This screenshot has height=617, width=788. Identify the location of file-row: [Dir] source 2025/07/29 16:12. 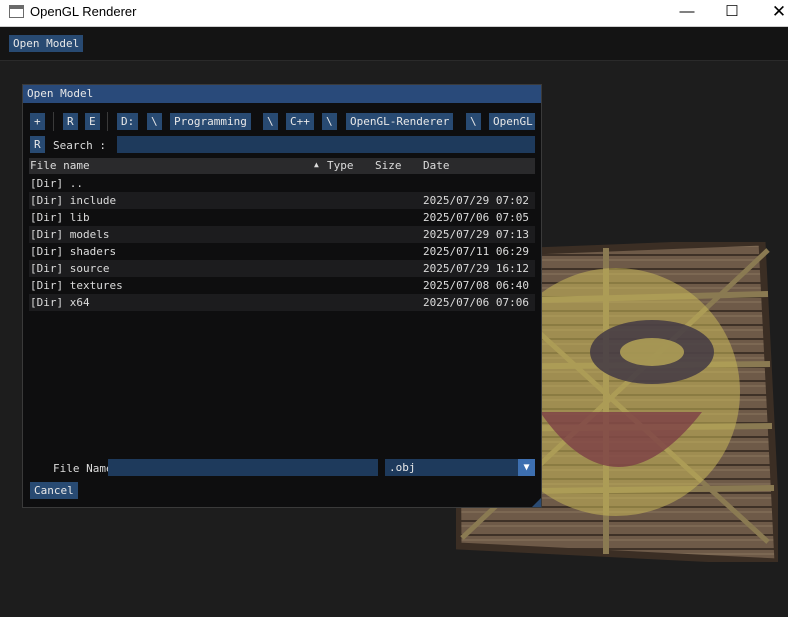
(282, 268).